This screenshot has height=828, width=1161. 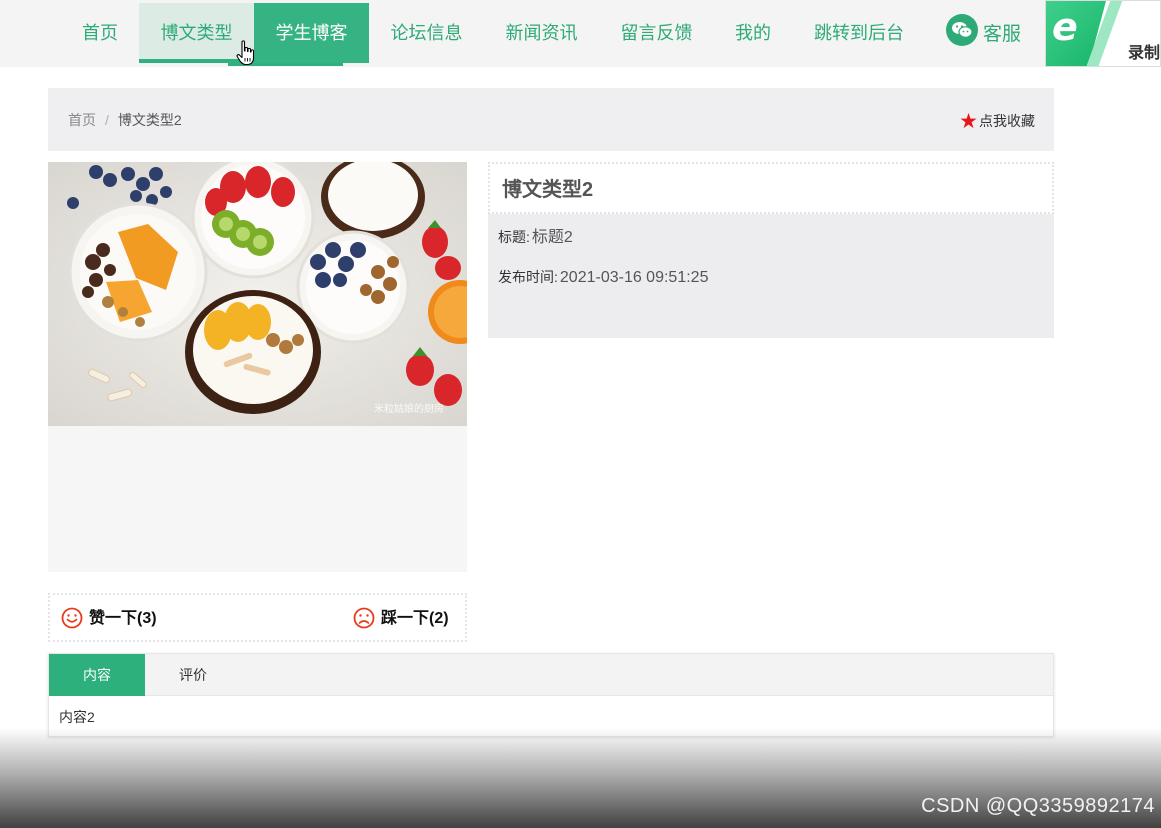 What do you see at coordinates (634, 277) in the screenshot?
I see `detail-value-time: 2021-03-16 09:51:25` at bounding box center [634, 277].